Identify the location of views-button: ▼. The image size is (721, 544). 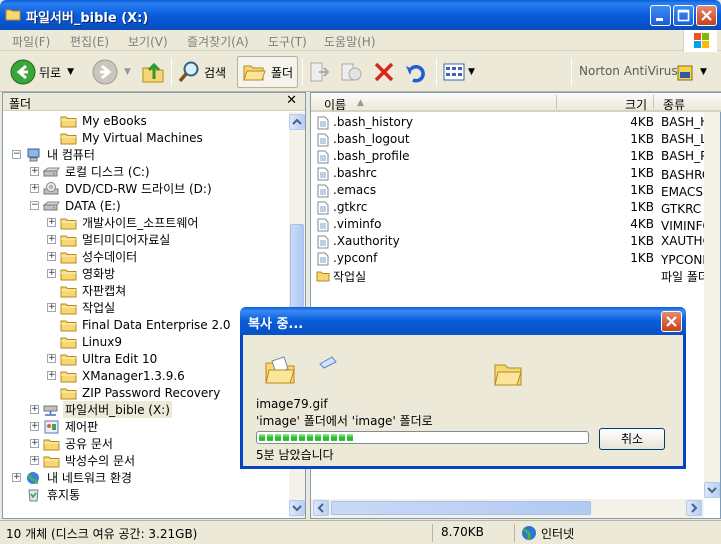
(458, 72).